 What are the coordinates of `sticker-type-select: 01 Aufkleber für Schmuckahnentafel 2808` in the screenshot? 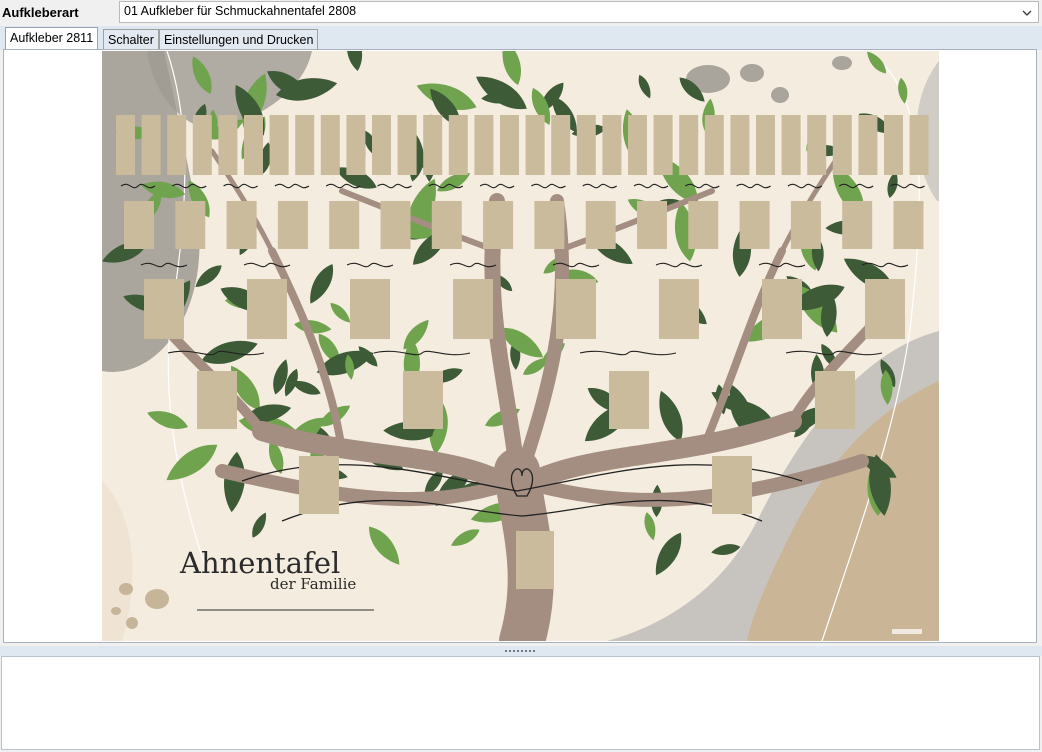 It's located at (579, 12).